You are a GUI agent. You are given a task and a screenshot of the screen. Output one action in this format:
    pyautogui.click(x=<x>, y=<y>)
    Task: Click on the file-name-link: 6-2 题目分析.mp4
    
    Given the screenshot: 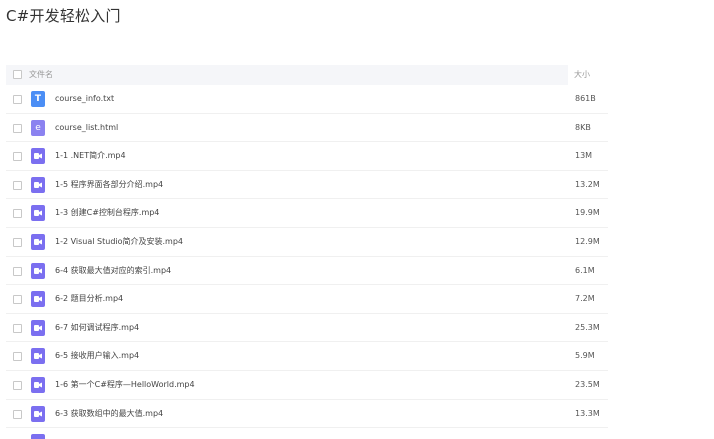 What is the action you would take?
    pyautogui.click(x=89, y=299)
    